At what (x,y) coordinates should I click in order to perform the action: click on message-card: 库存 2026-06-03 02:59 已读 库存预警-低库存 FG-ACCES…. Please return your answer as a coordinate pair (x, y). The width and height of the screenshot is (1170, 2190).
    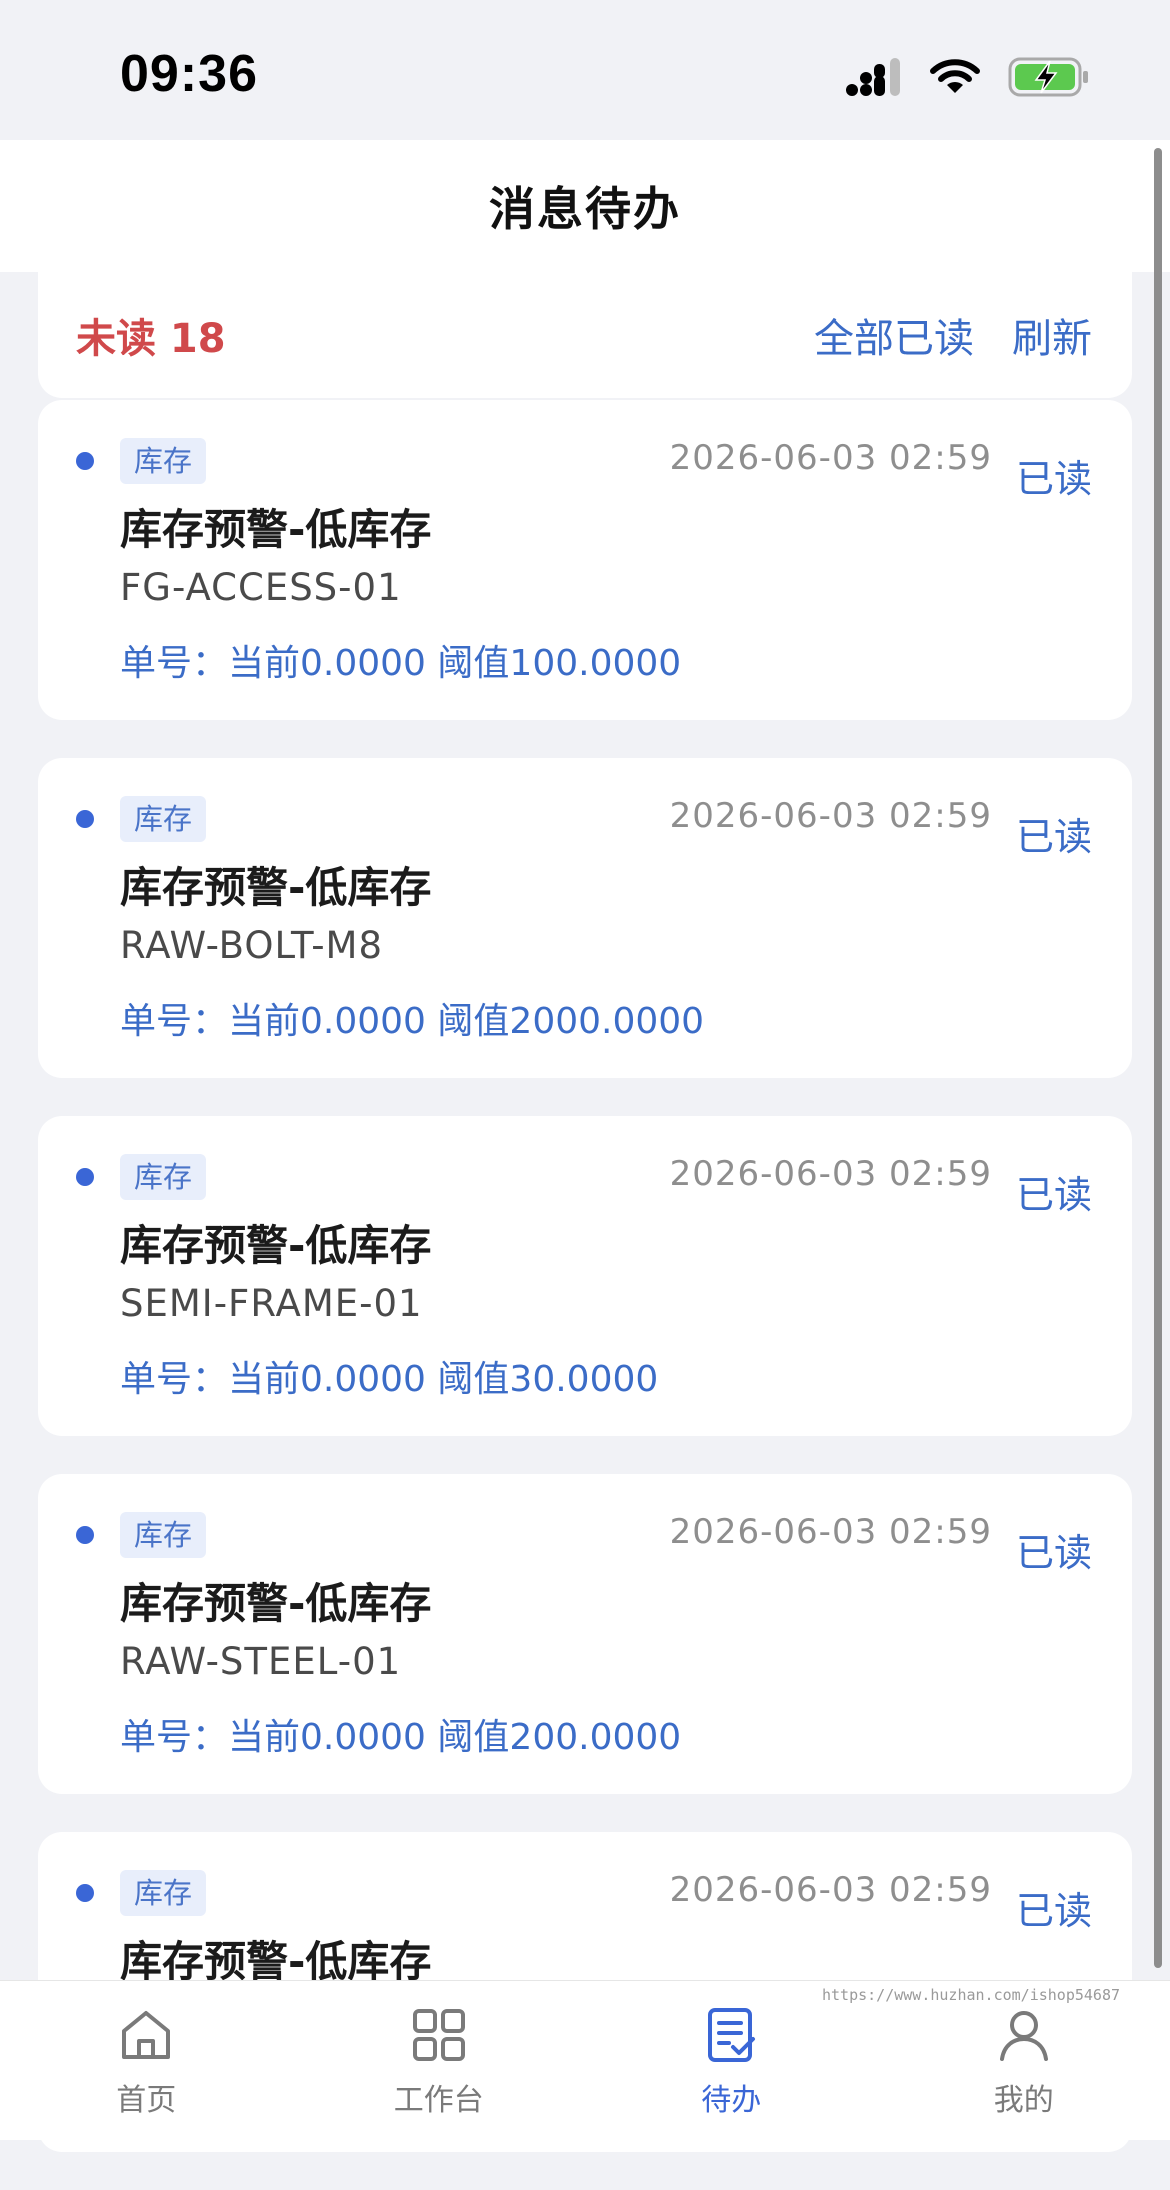
    Looking at the image, I should click on (585, 560).